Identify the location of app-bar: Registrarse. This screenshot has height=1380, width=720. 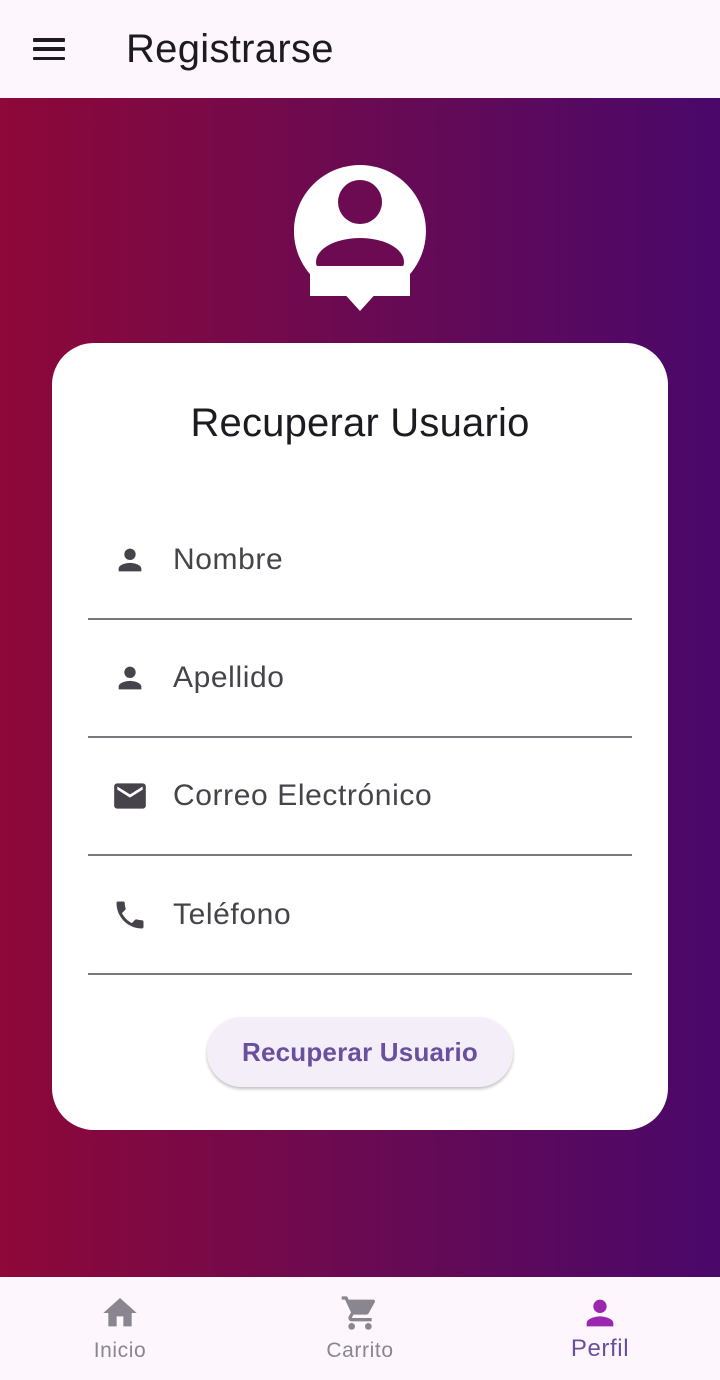
(360, 49).